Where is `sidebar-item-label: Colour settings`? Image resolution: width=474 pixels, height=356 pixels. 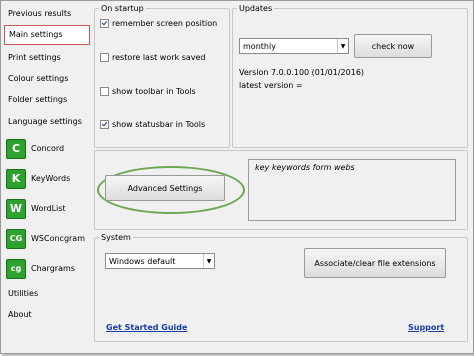
sidebar-item-label: Colour settings is located at coordinates (38, 78).